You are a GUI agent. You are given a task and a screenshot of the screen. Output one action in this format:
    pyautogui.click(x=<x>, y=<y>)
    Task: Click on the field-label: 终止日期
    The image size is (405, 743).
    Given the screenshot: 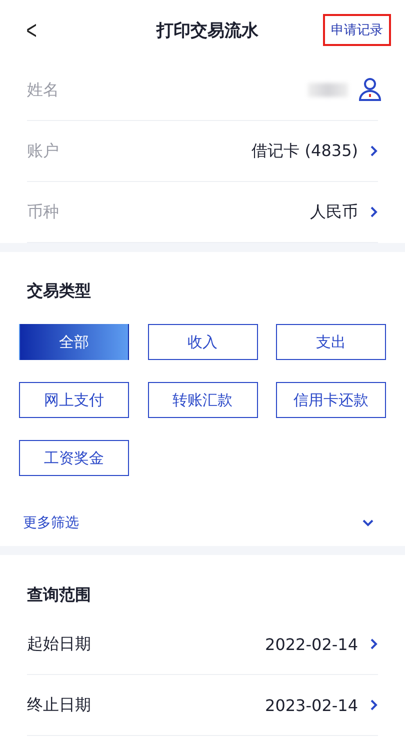 What is the action you would take?
    pyautogui.click(x=59, y=705)
    